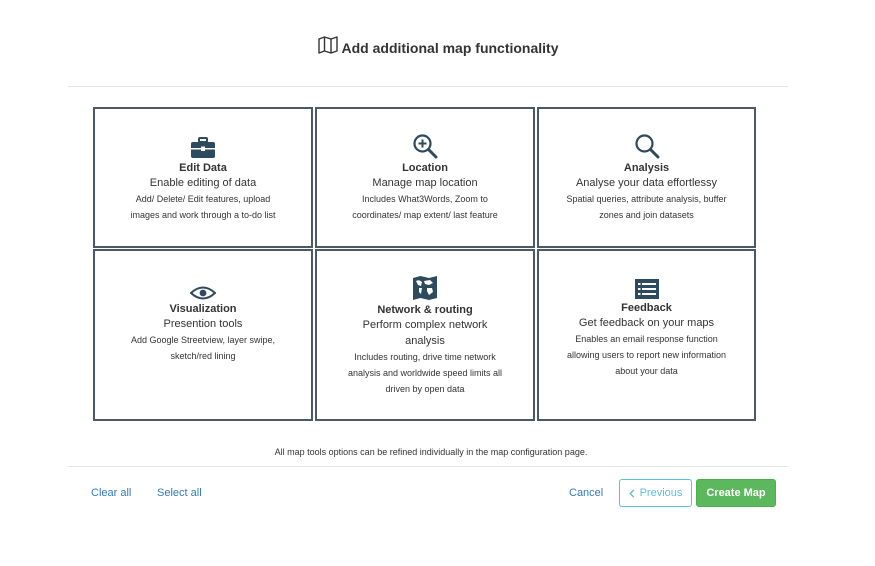  Describe the element at coordinates (203, 183) in the screenshot. I see `card-subtitle: Enable editing of data` at that location.